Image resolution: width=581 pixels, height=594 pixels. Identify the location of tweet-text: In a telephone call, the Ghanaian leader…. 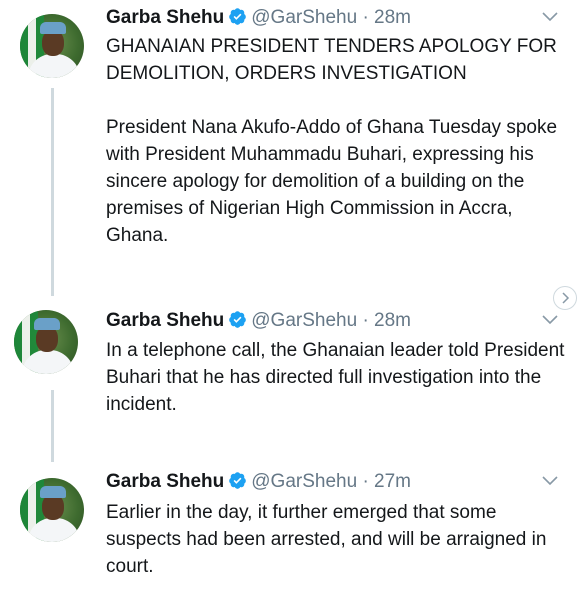
(336, 377).